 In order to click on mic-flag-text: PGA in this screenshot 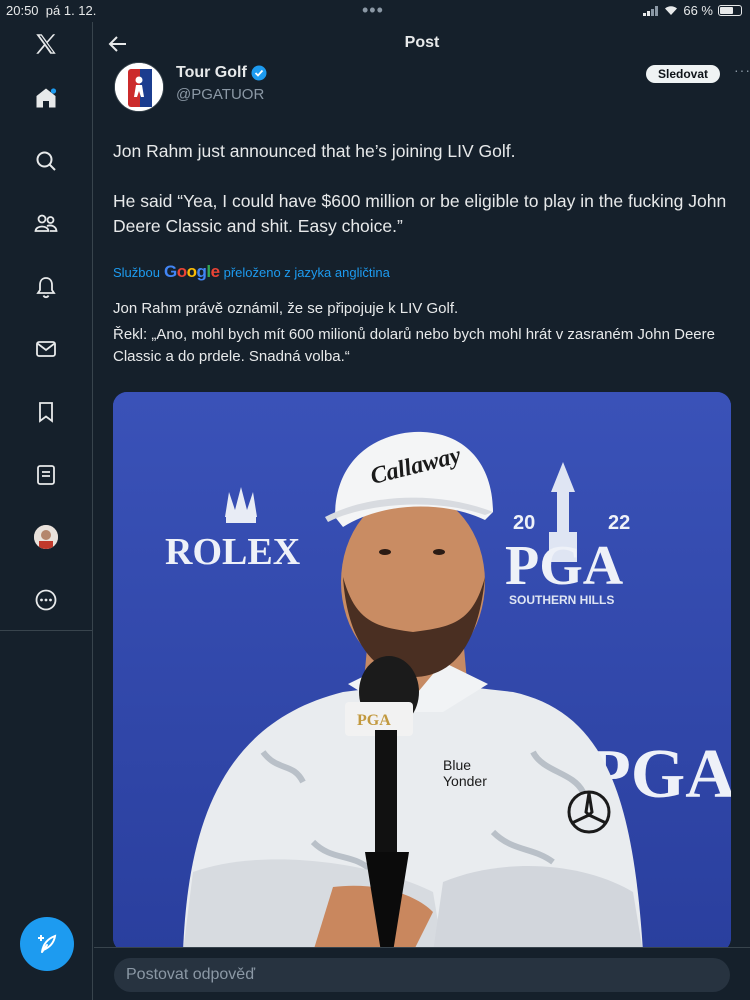, I will do `click(374, 720)`.